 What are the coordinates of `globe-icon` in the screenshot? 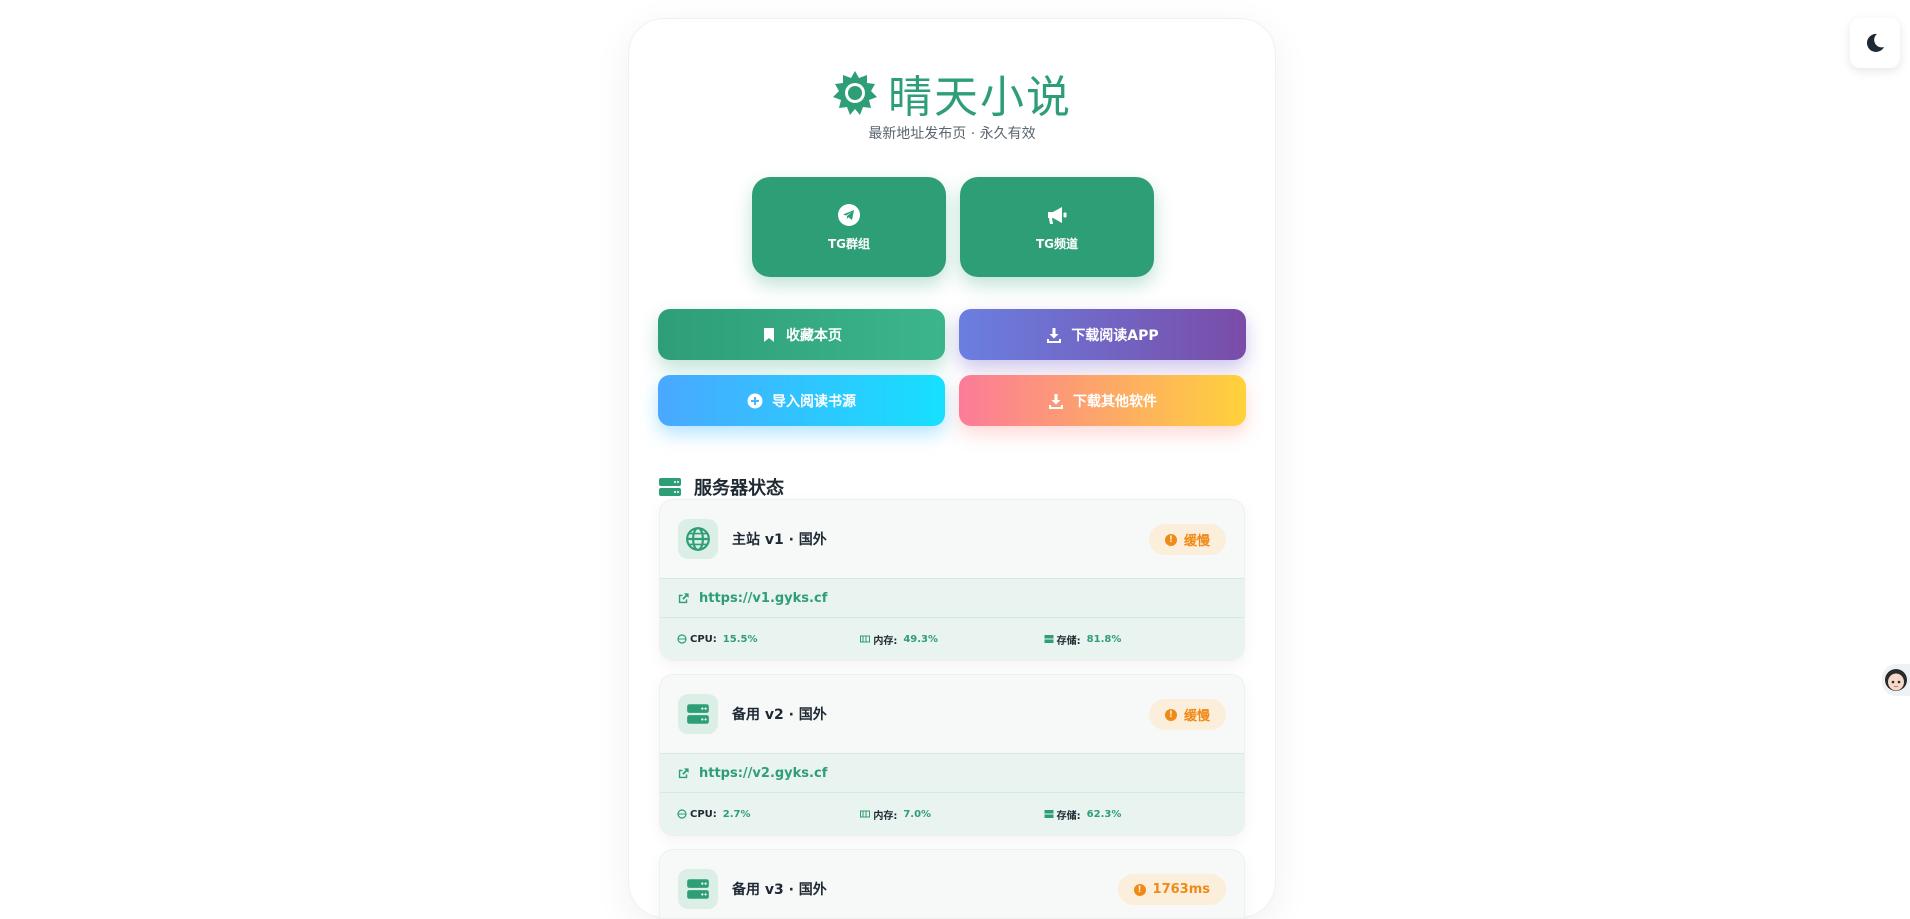 It's located at (698, 539).